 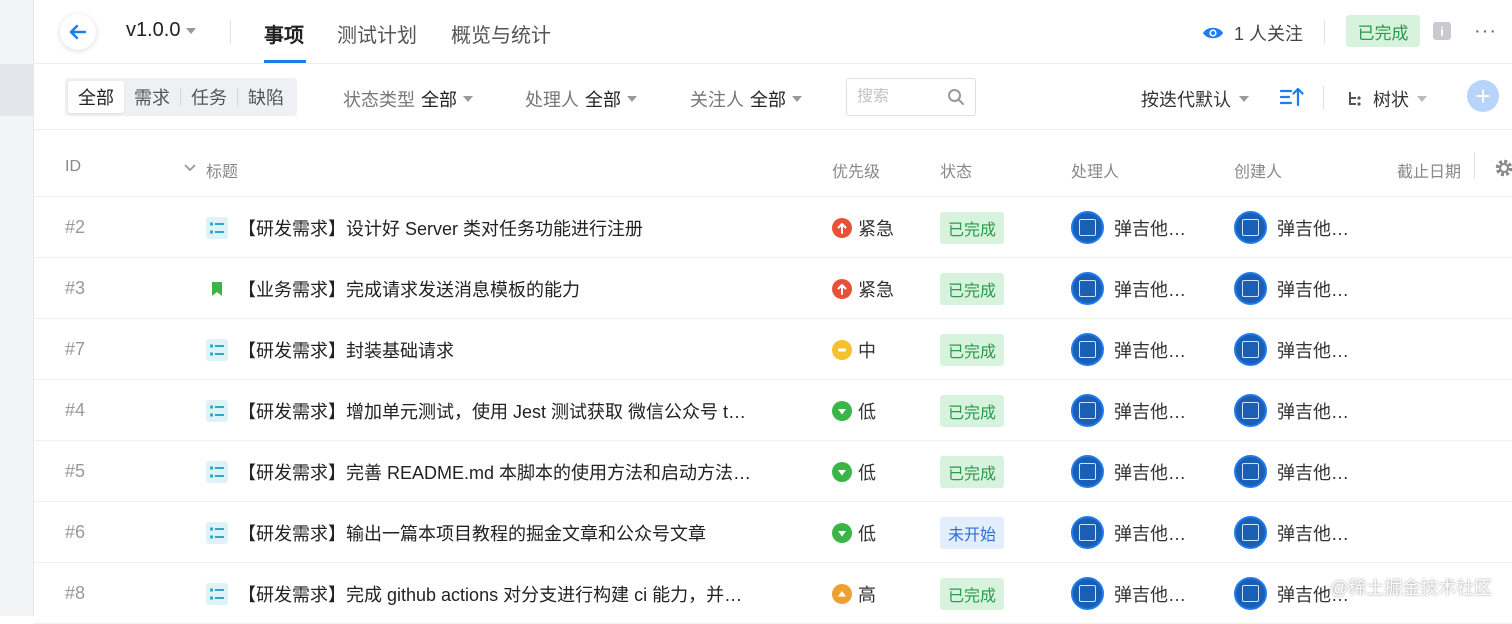 What do you see at coordinates (440, 228) in the screenshot?
I see `item-title: 【研发需求】设计好 Server 类对任务功能进行注册` at bounding box center [440, 228].